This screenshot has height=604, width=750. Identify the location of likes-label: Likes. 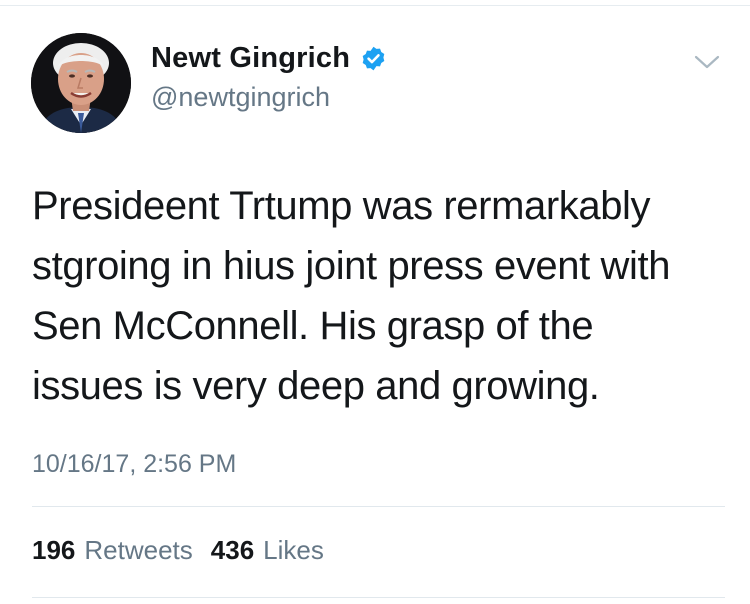
(293, 550).